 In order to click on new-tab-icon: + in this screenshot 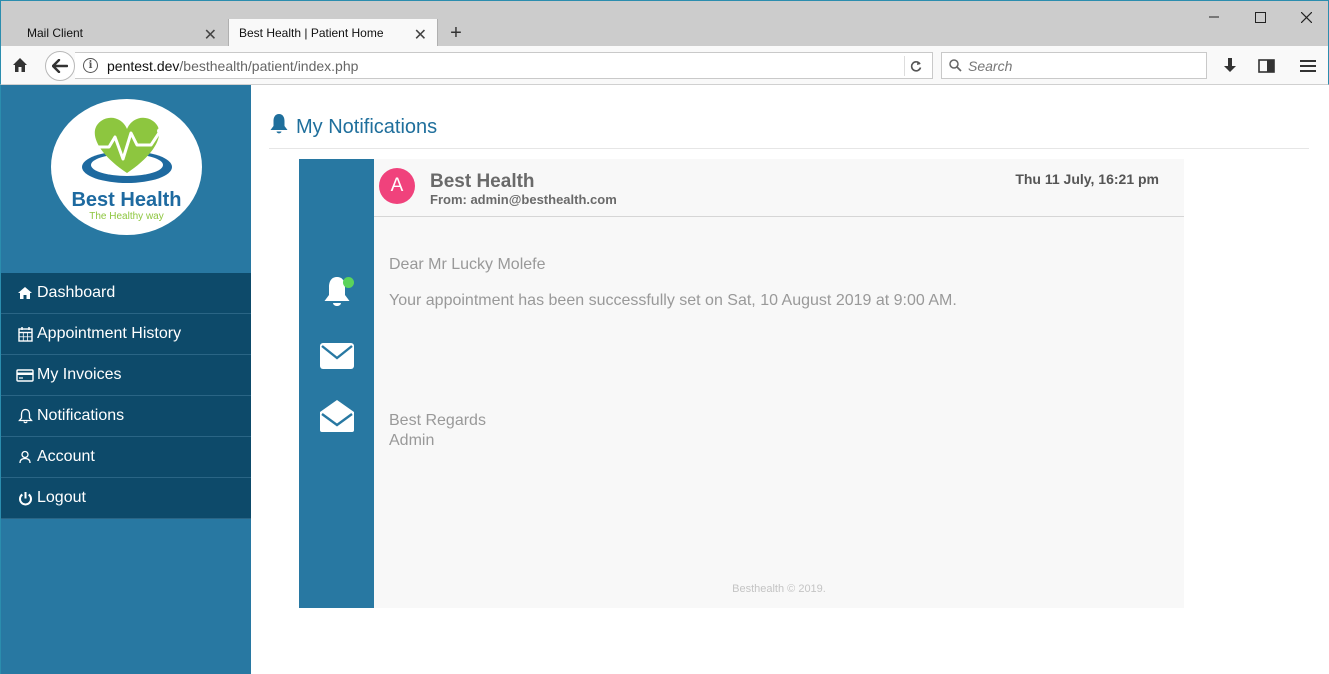, I will do `click(456, 33)`.